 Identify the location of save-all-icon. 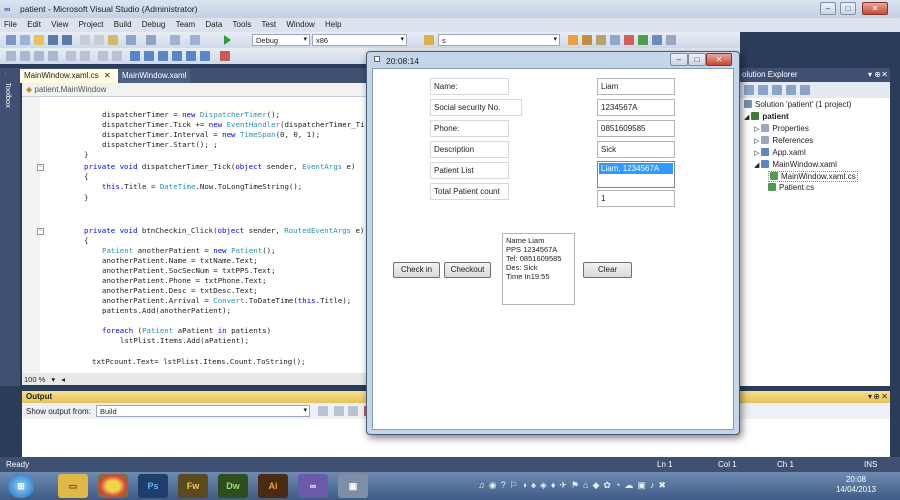
(67, 40).